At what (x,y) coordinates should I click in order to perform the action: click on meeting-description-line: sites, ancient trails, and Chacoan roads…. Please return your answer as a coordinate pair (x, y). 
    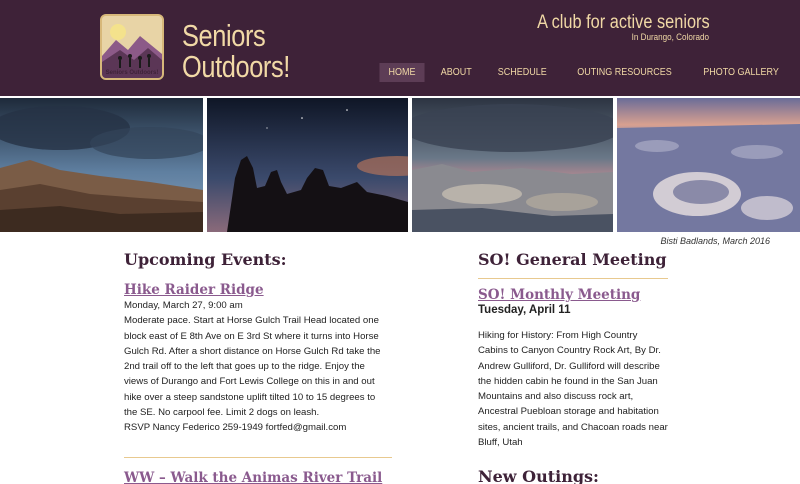
    Looking at the image, I should click on (573, 427).